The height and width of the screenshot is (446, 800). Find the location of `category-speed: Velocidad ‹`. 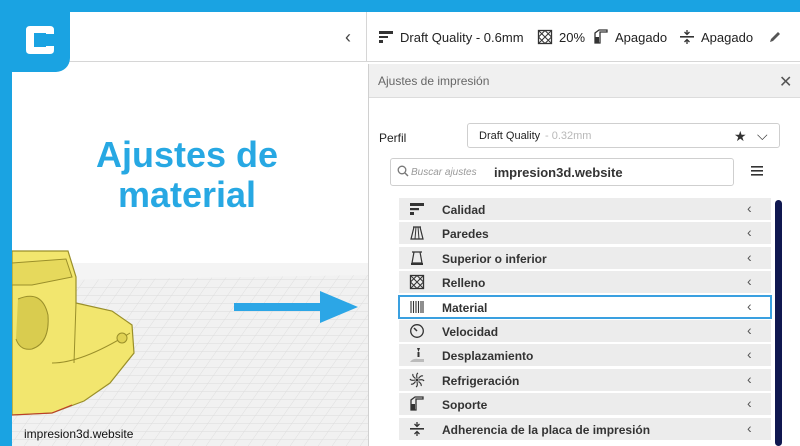

category-speed: Velocidad ‹ is located at coordinates (585, 330).